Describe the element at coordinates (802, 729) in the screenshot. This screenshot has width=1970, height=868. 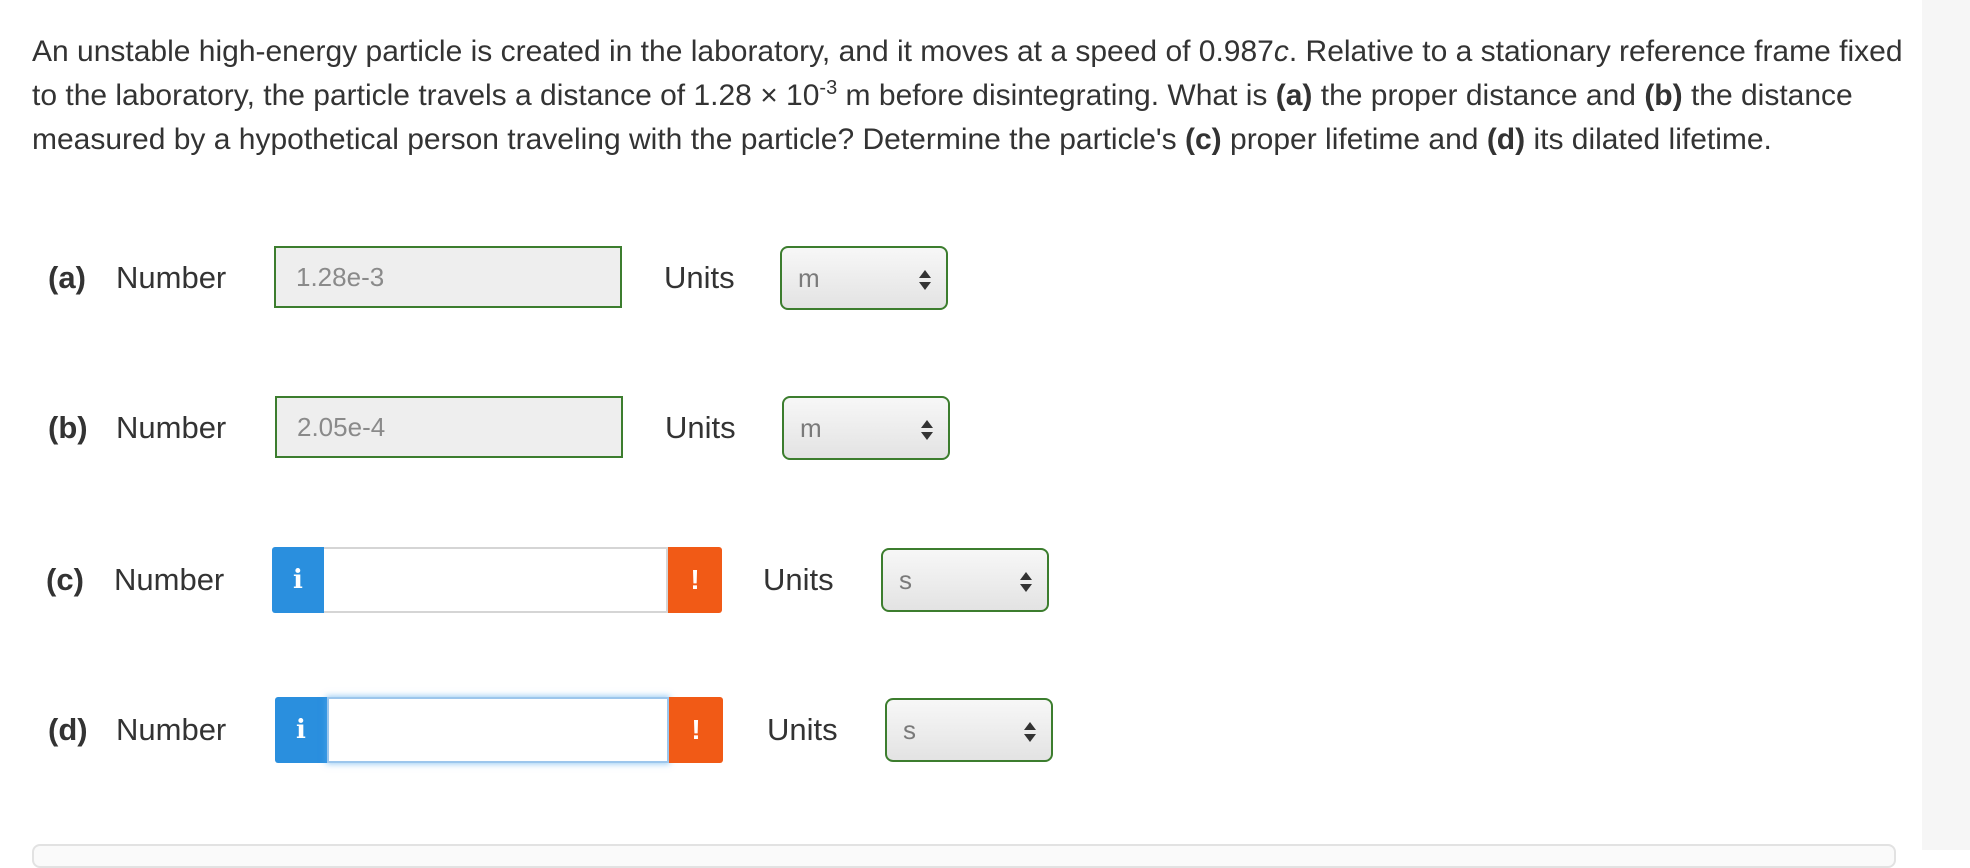
I see `units-label-d: Units` at that location.